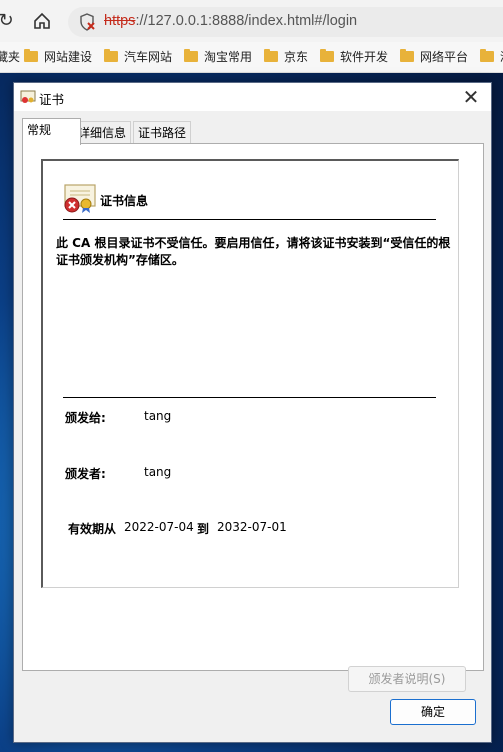  What do you see at coordinates (51, 131) in the screenshot?
I see `tab-general: 常规` at bounding box center [51, 131].